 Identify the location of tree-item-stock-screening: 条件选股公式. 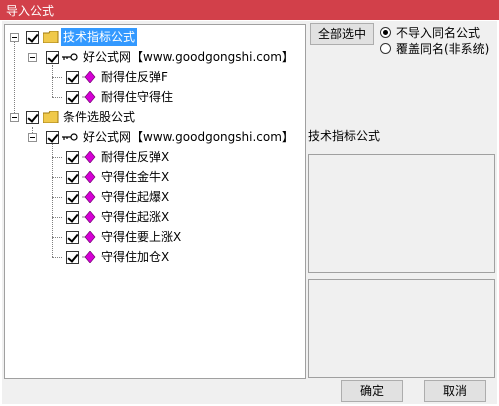
(155, 117).